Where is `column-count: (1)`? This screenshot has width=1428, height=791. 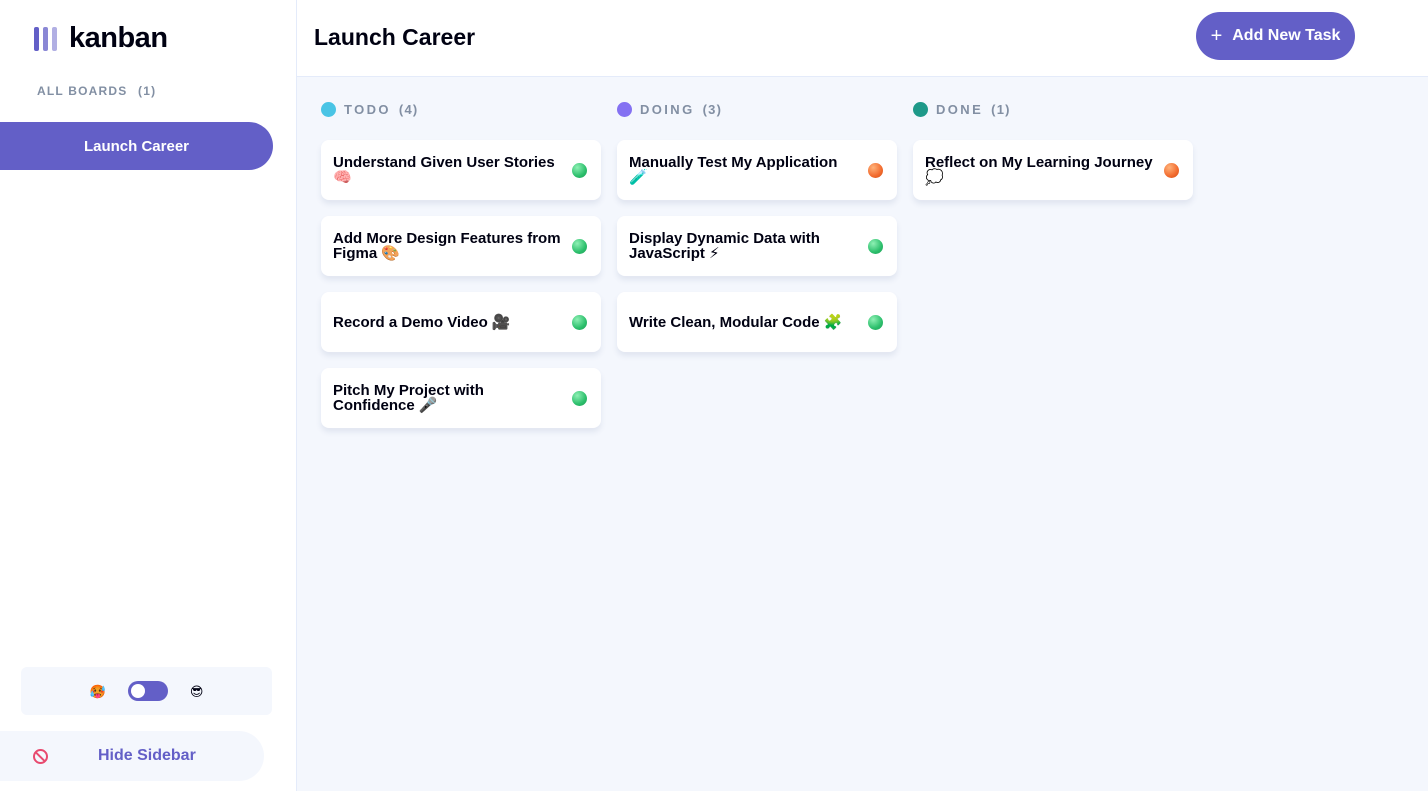
column-count: (1) is located at coordinates (1001, 109).